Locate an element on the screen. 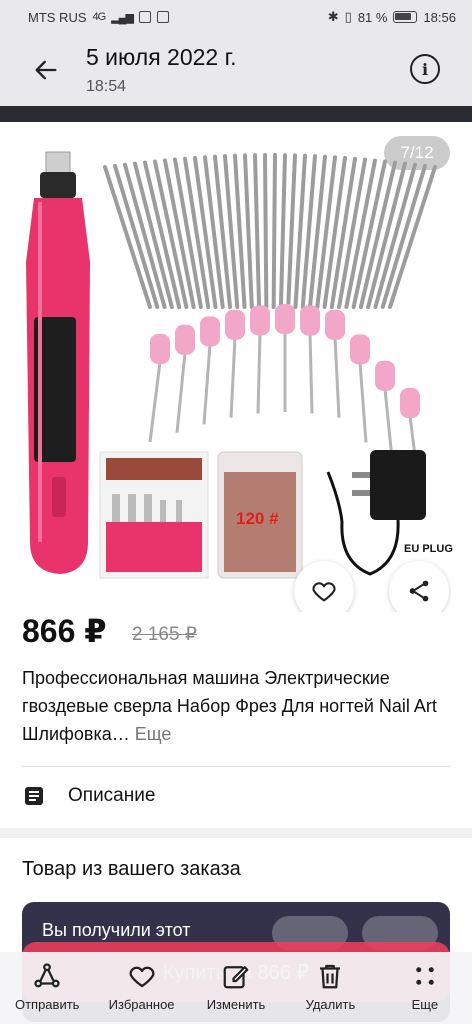  order-title: Товар из вашего заказа is located at coordinates (131, 869).